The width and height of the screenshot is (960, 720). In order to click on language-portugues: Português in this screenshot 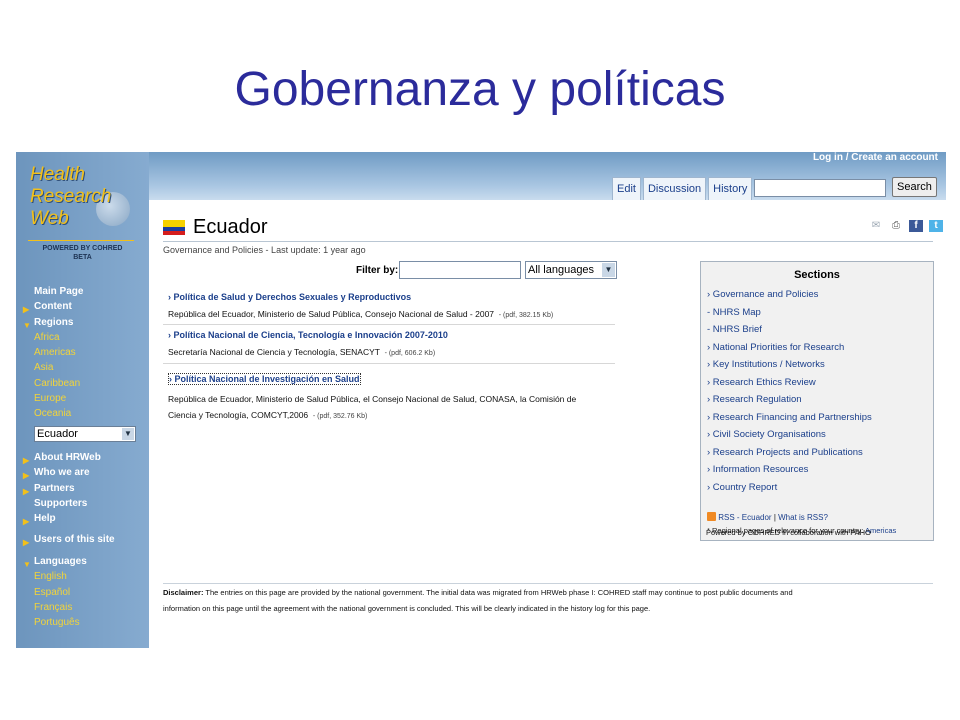, I will do `click(82, 622)`.